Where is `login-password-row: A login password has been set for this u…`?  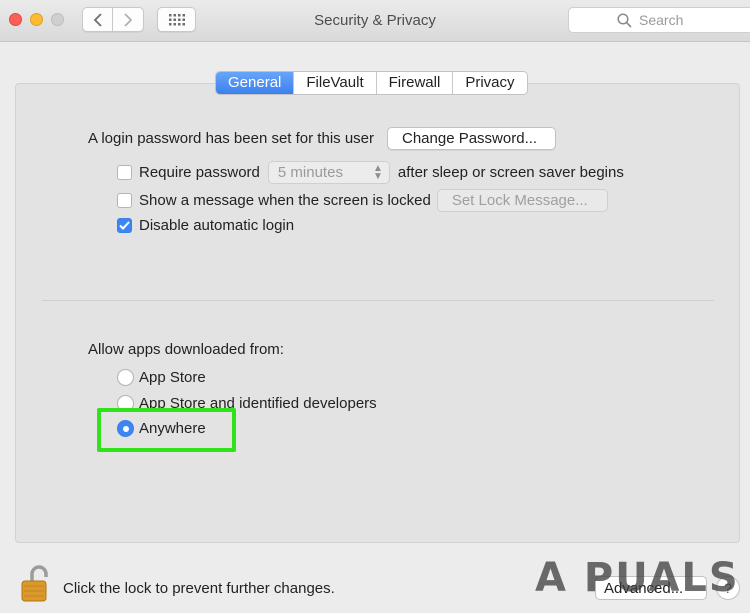 login-password-row: A login password has been set for this u… is located at coordinates (322, 138).